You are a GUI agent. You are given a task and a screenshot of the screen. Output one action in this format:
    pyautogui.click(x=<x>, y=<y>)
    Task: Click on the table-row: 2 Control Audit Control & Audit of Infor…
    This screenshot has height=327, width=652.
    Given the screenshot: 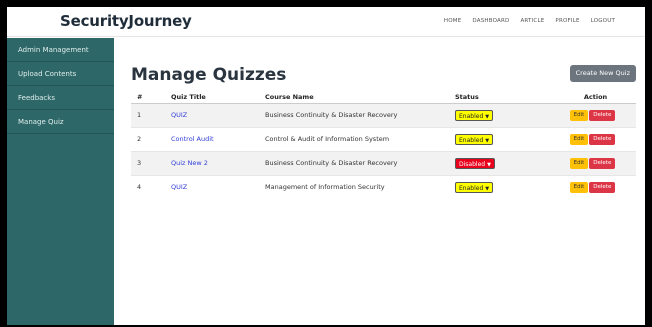 What is the action you would take?
    pyautogui.click(x=383, y=138)
    